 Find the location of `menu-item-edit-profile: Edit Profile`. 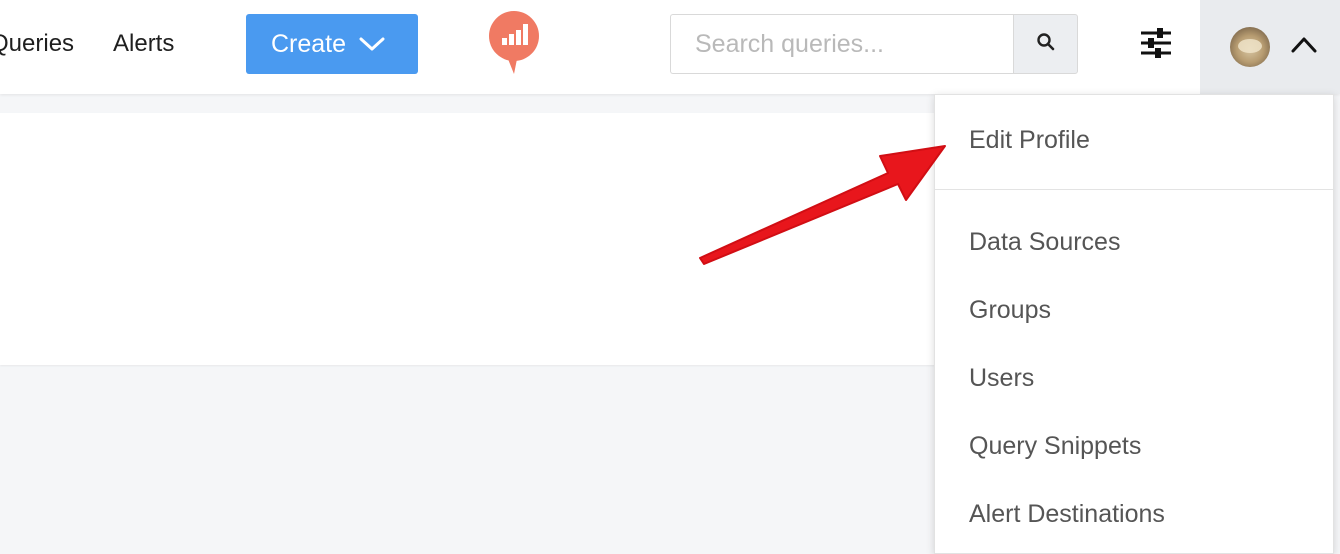

menu-item-edit-profile: Edit Profile is located at coordinates (1029, 140).